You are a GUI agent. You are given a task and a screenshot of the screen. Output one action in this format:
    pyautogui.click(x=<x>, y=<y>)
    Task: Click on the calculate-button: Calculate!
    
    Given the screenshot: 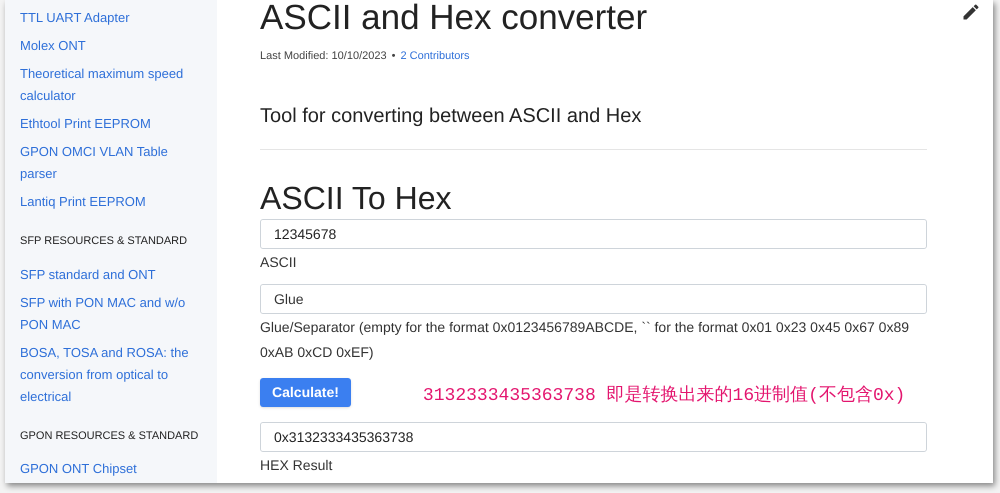 What is the action you would take?
    pyautogui.click(x=305, y=392)
    